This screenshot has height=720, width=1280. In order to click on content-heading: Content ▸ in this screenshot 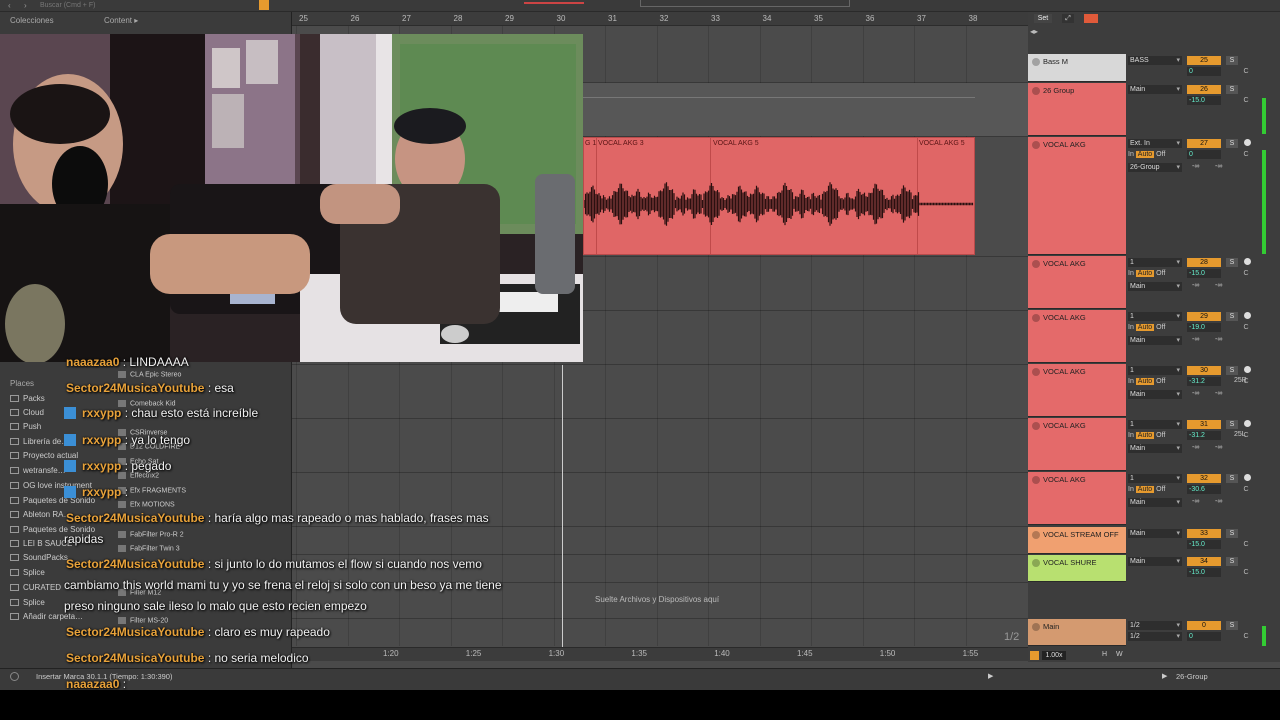, I will do `click(121, 20)`.